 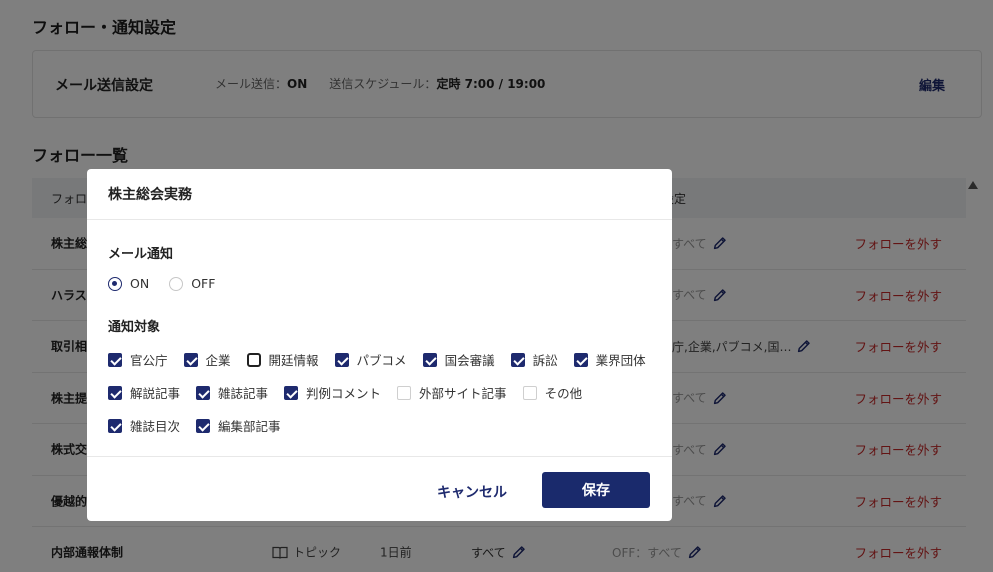 I want to click on target-option-checkbox: 編集部記事, so click(x=238, y=425).